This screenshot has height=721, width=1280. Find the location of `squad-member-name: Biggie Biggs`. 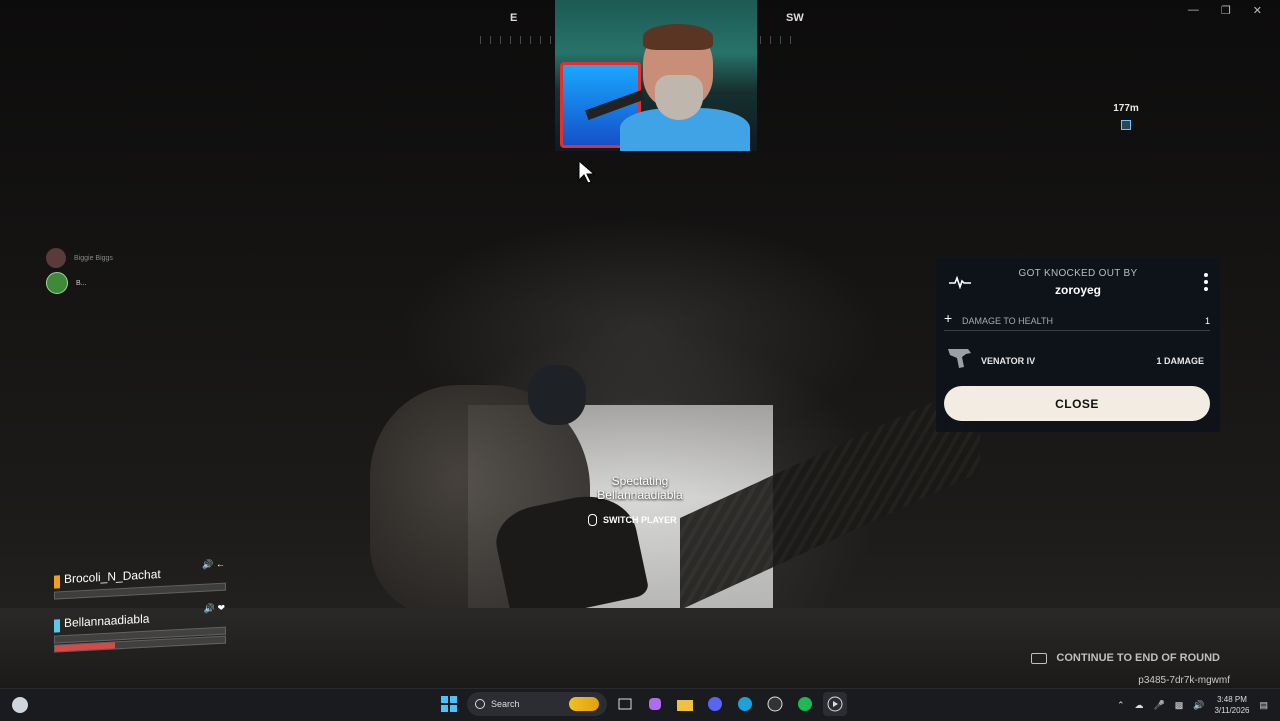

squad-member-name: Biggie Biggs is located at coordinates (93, 258).